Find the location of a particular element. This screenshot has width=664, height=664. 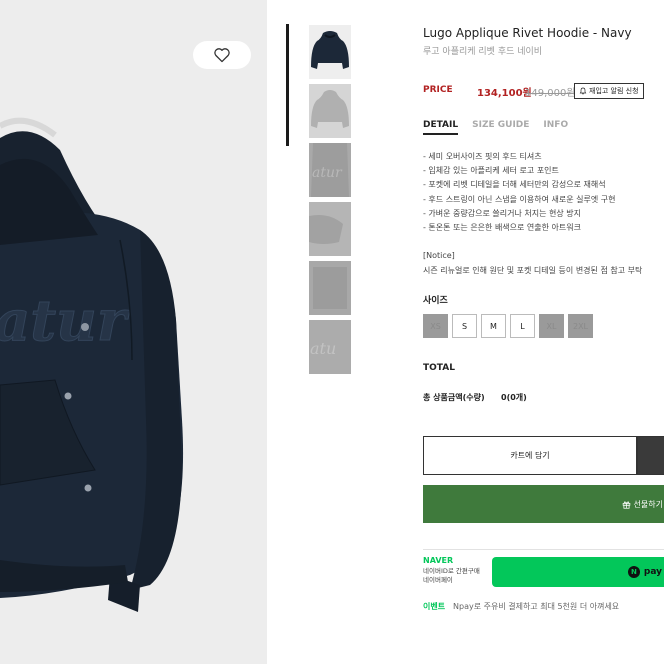

restock-alert-button: 재입고 알림 신청 is located at coordinates (609, 91).